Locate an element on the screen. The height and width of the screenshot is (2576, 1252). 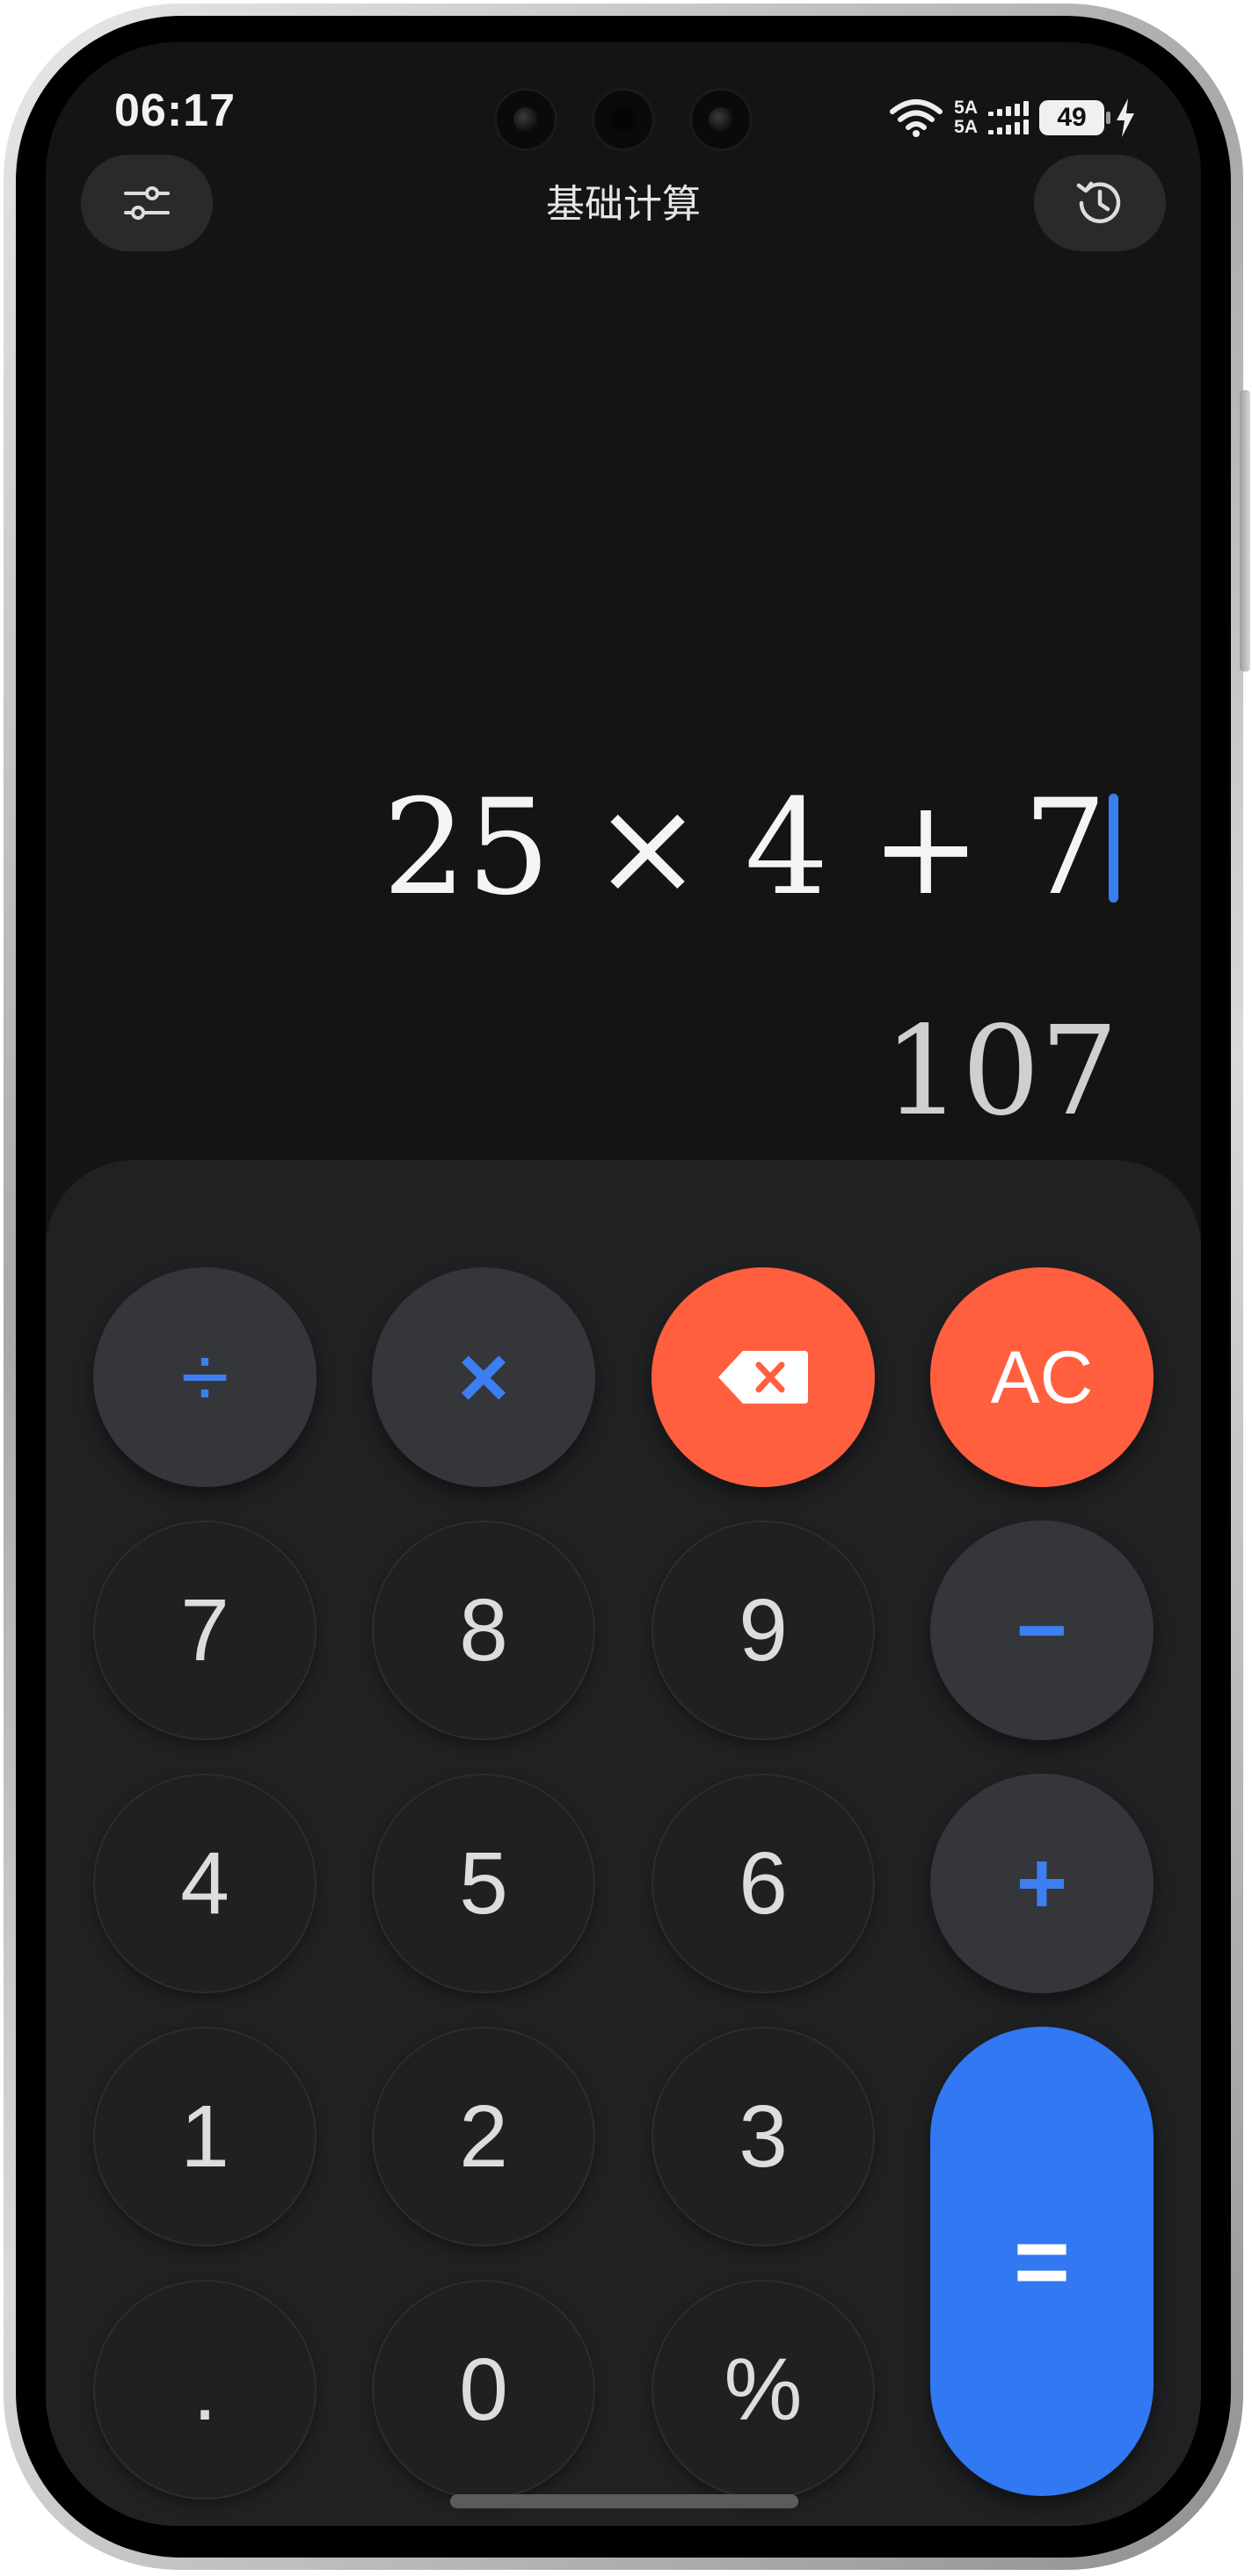
digit-1-key: 1 is located at coordinates (205, 2136).